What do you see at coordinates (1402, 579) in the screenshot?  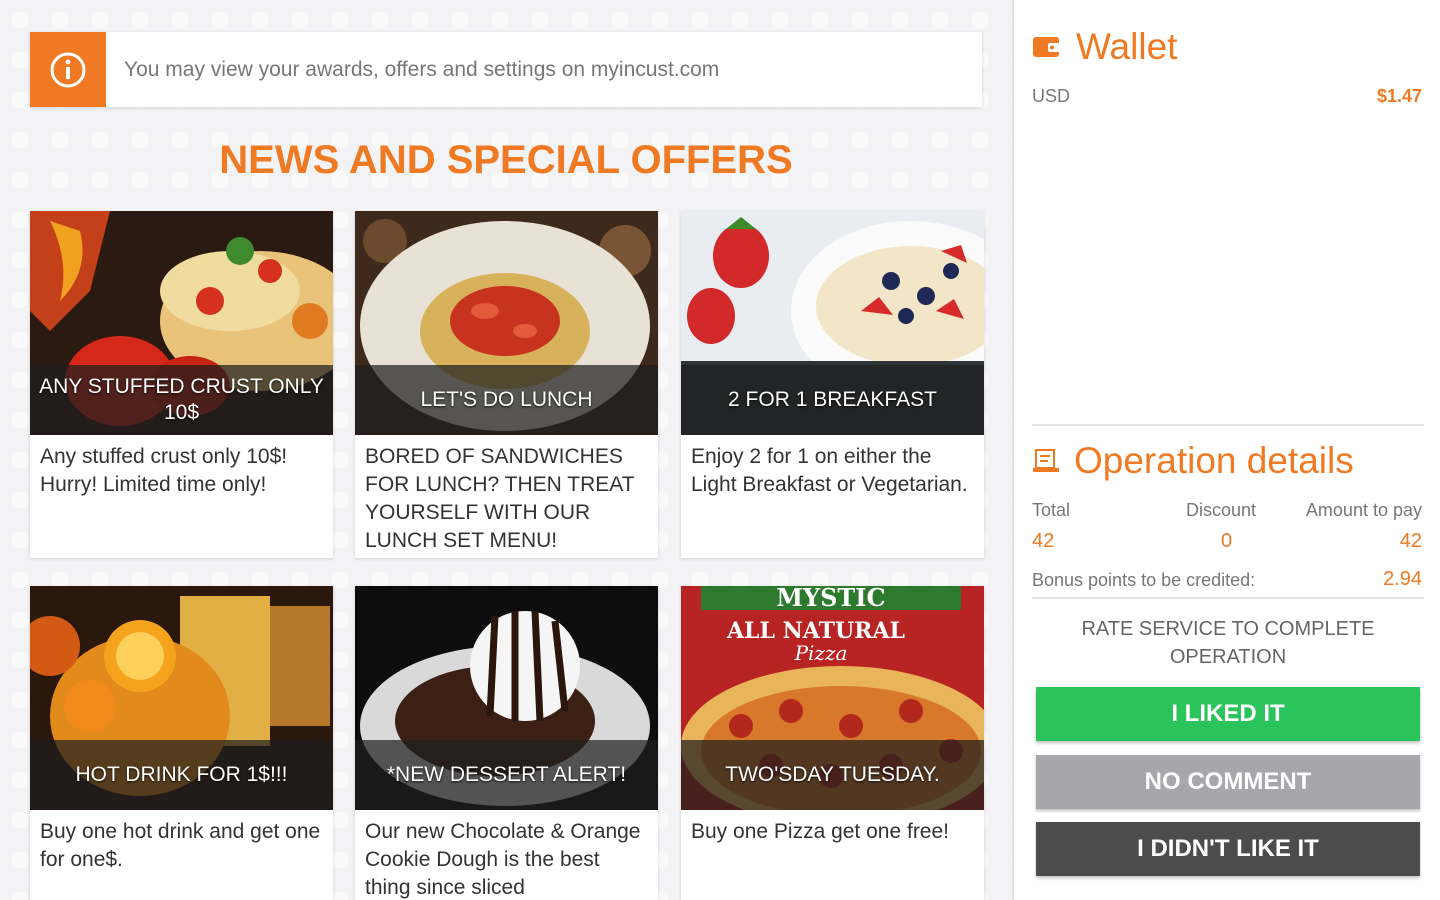 I see `bonus-value: 2.94` at bounding box center [1402, 579].